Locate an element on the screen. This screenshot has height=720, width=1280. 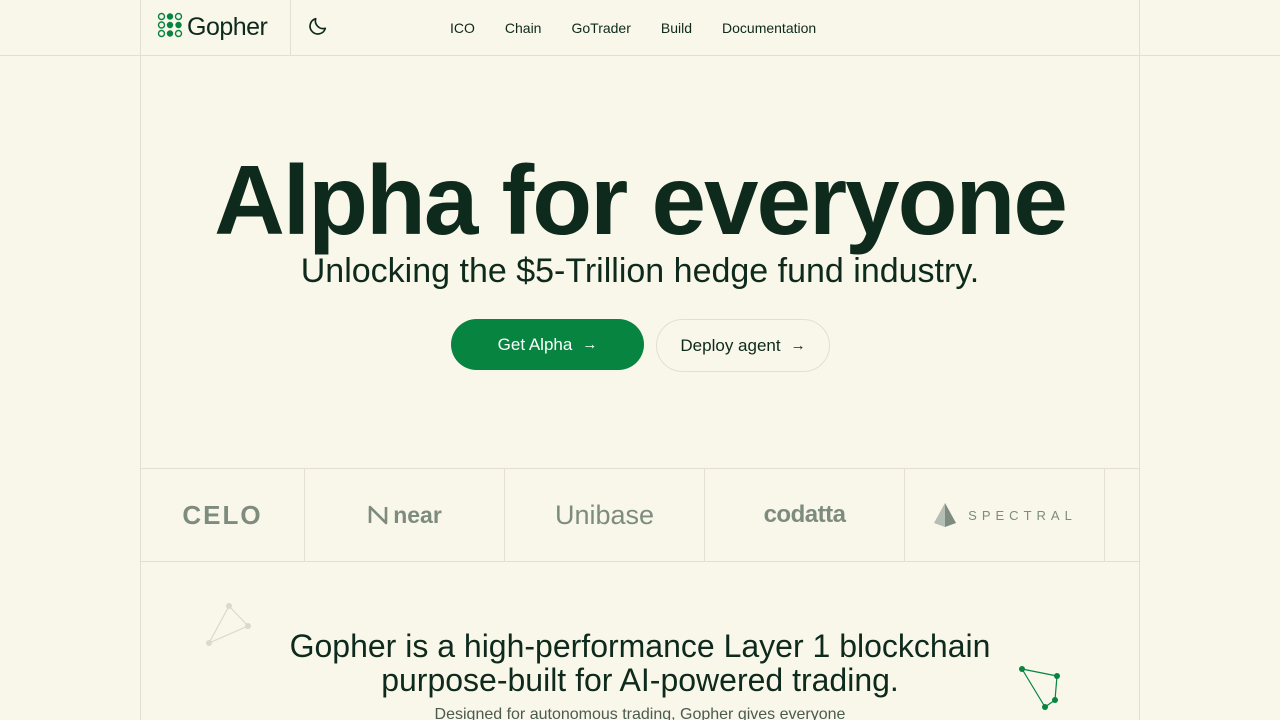
get-alpha-button: Get Alpha → is located at coordinates (547, 344).